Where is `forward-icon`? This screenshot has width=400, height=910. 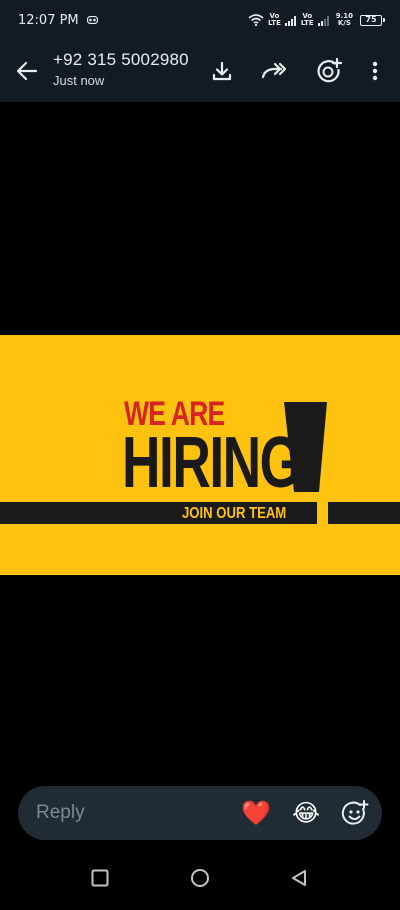
forward-icon is located at coordinates (274, 70).